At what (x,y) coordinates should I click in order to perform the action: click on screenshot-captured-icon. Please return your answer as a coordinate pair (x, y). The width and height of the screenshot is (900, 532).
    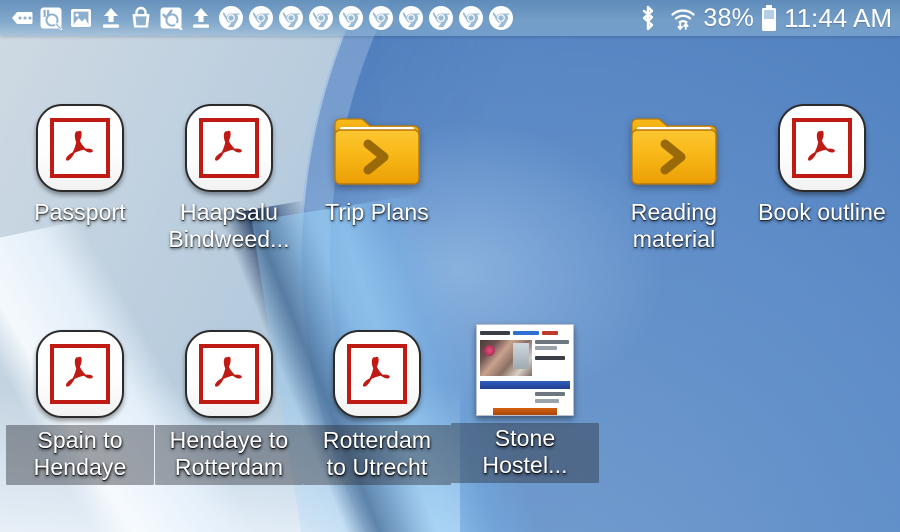
    Looking at the image, I should click on (171, 18).